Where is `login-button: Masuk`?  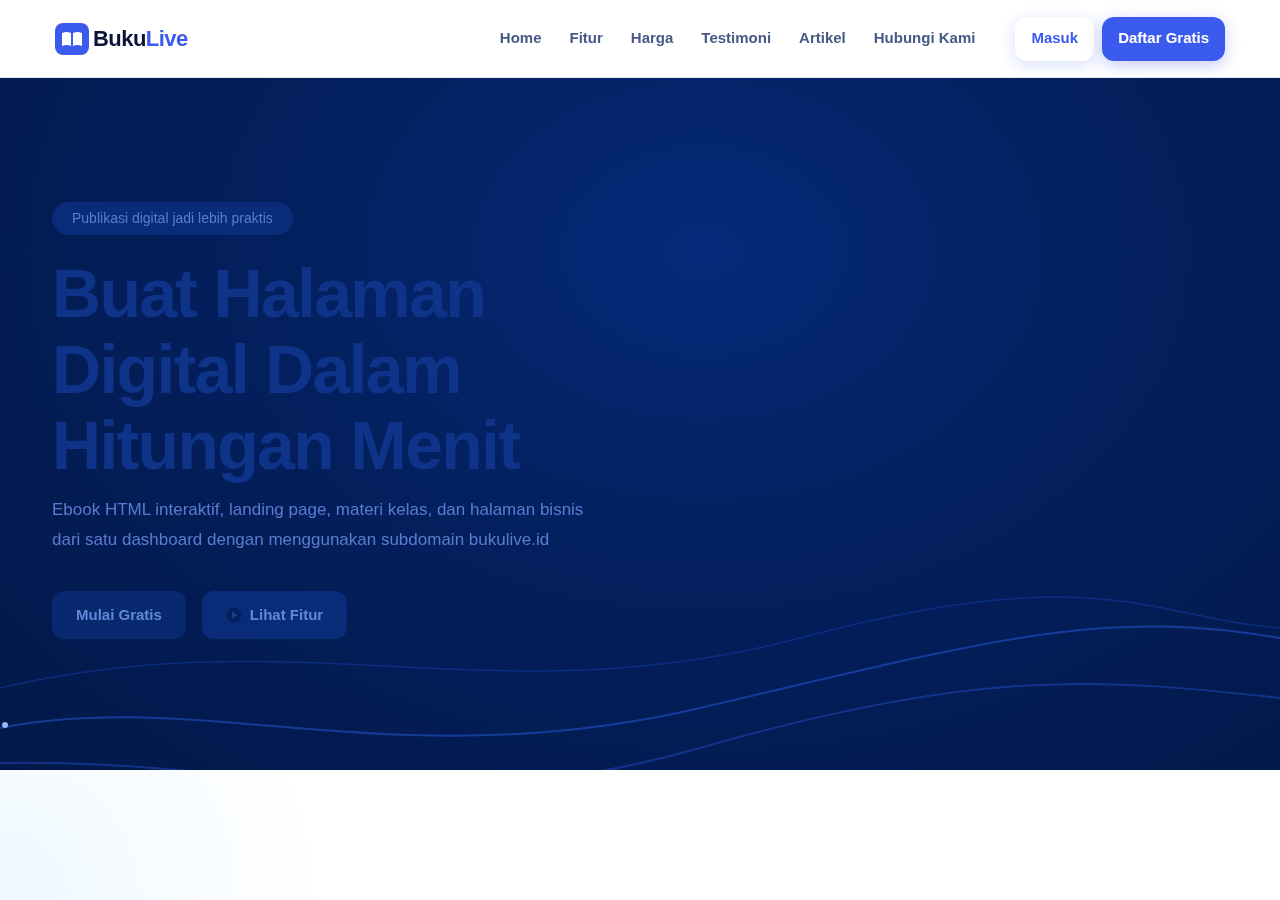
login-button: Masuk is located at coordinates (1055, 38).